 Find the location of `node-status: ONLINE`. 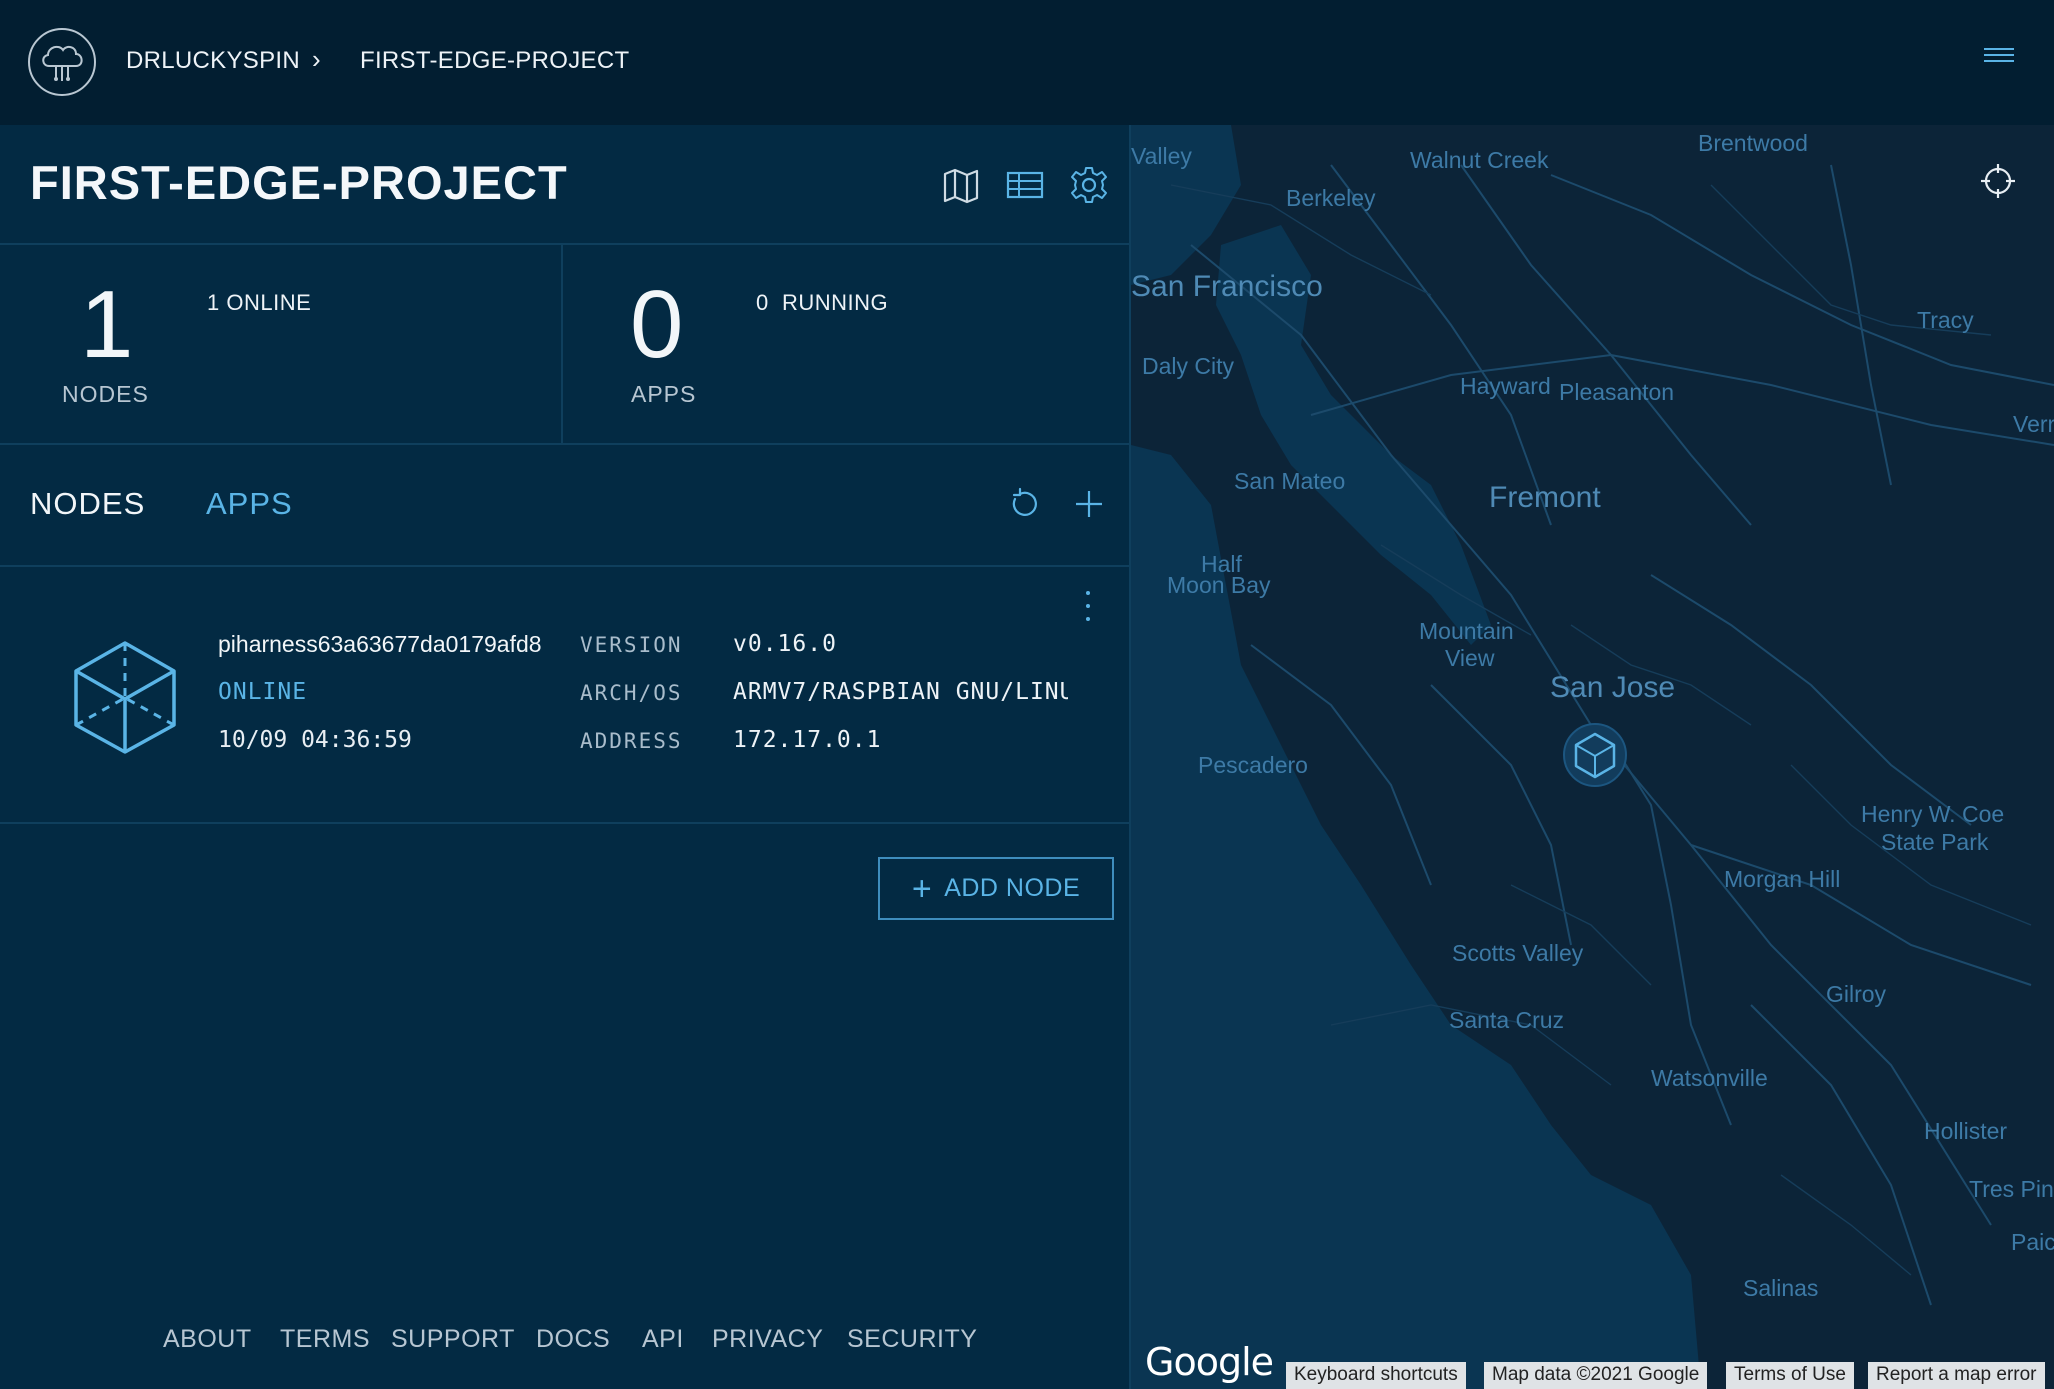

node-status: ONLINE is located at coordinates (263, 692).